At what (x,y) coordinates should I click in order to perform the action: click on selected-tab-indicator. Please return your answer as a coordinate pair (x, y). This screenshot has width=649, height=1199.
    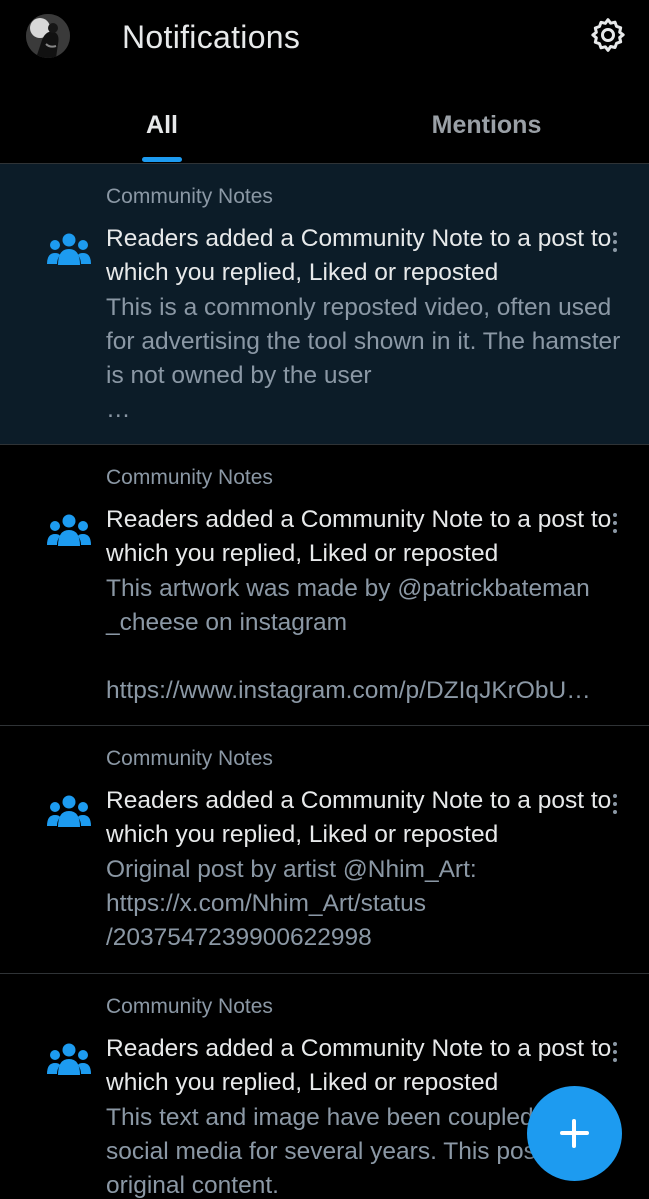
    Looking at the image, I should click on (162, 159).